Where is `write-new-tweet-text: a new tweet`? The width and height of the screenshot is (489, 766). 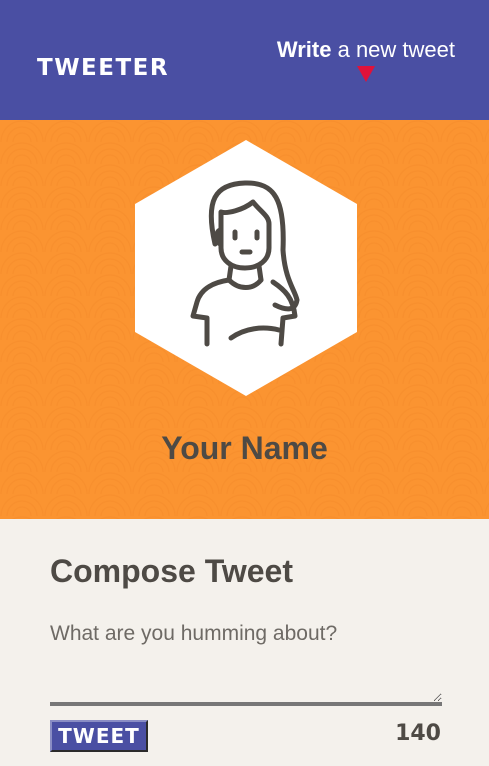
write-new-tweet-text: a new tweet is located at coordinates (393, 49).